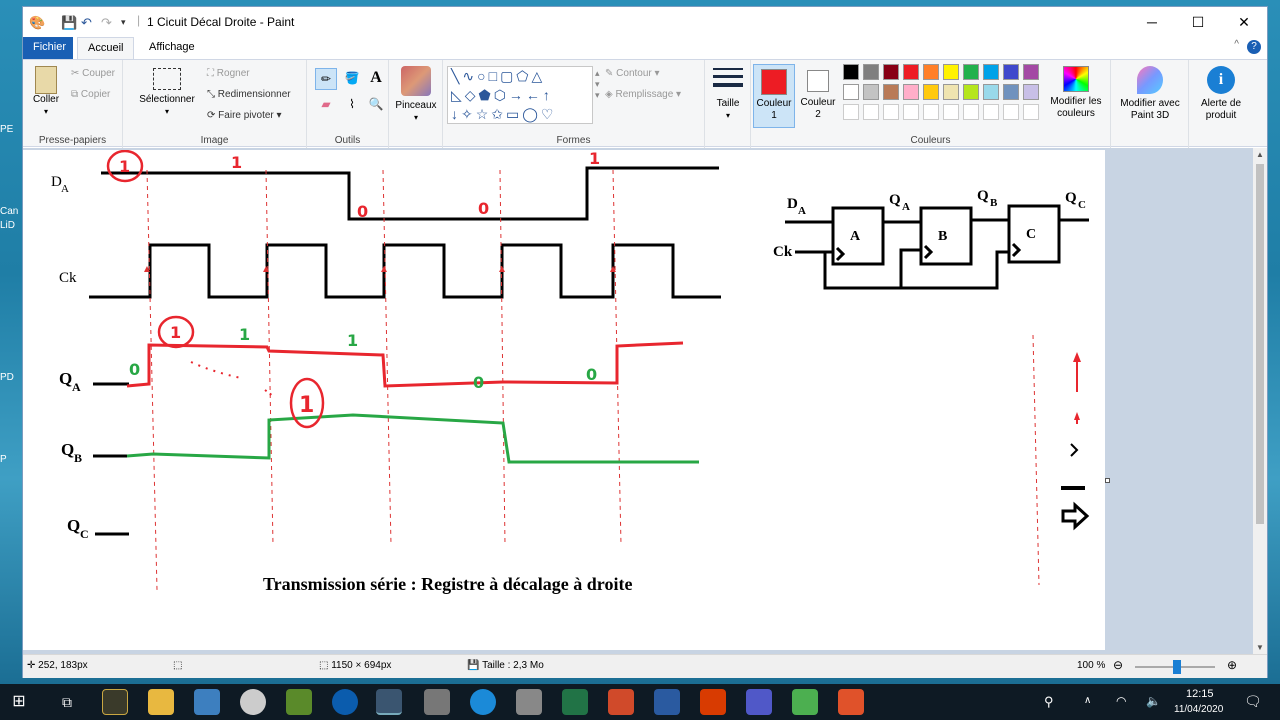 This screenshot has width=1280, height=720. I want to click on wifi-icon: ◠, so click(1121, 701).